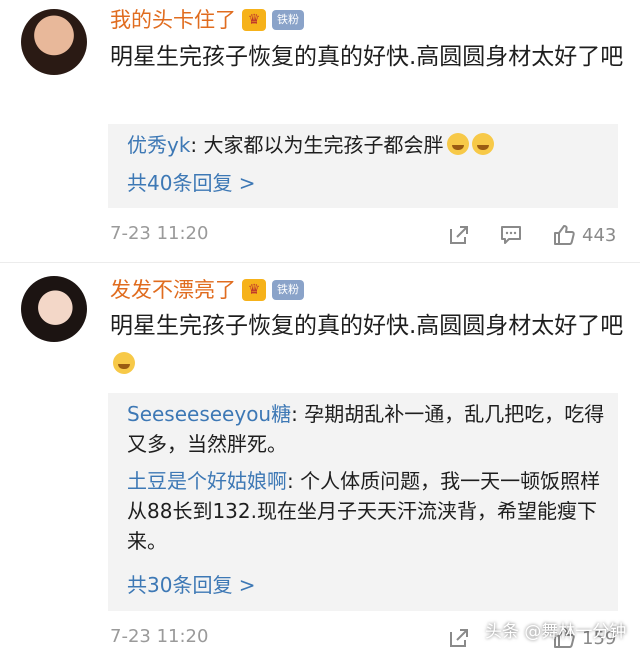 The image size is (640, 654). I want to click on reply-username: 土豆是个好姑娘啊, so click(207, 481).